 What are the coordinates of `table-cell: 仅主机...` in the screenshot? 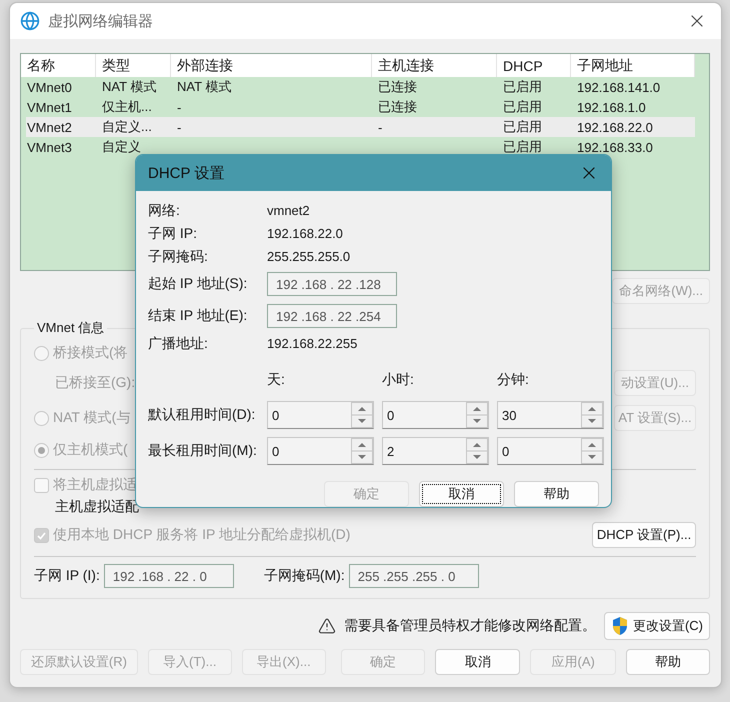 It's located at (127, 107).